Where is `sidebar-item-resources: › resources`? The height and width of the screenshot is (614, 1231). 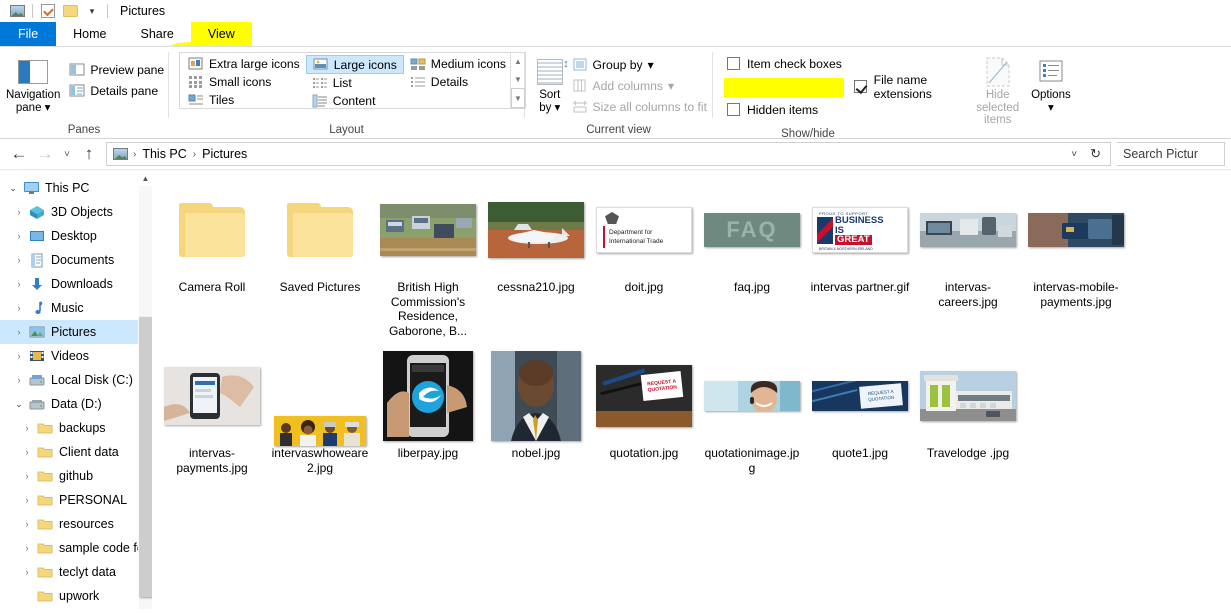
sidebar-item-resources: › resources is located at coordinates (69, 524).